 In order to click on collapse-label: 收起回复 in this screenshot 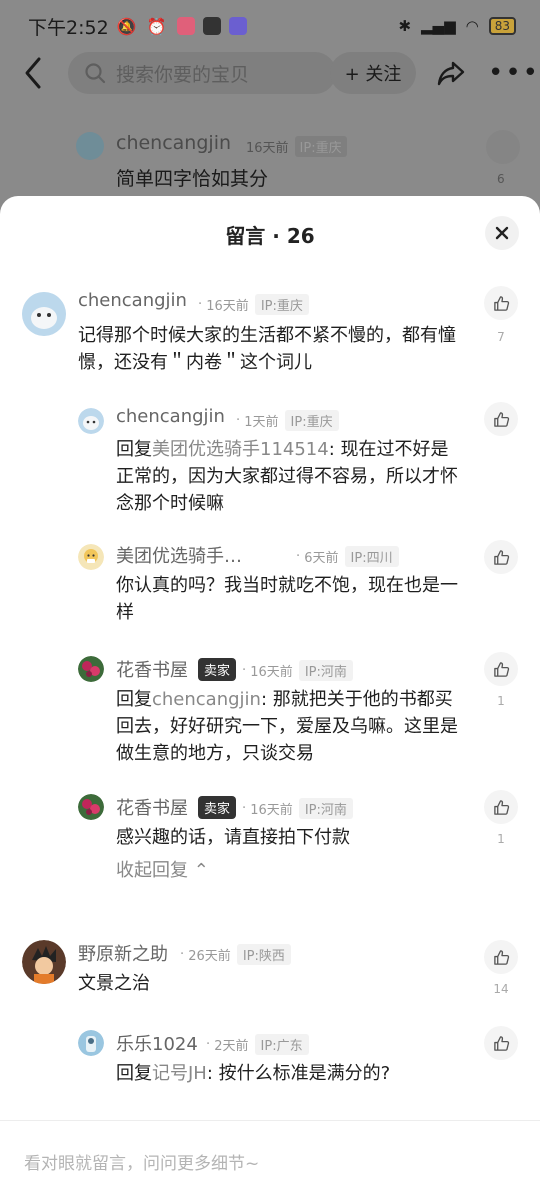, I will do `click(152, 870)`.